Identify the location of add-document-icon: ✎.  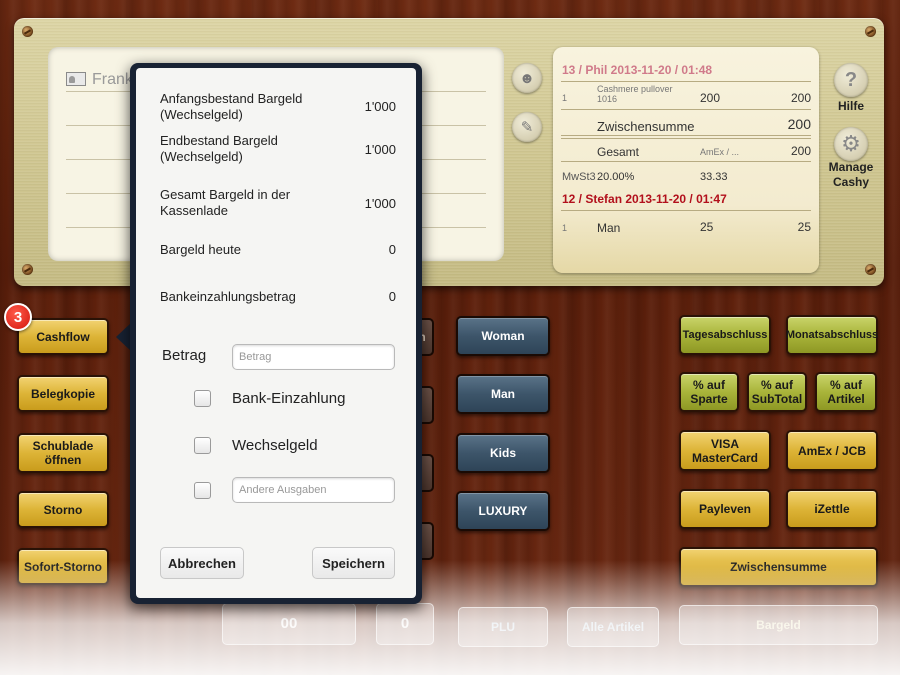
(527, 127).